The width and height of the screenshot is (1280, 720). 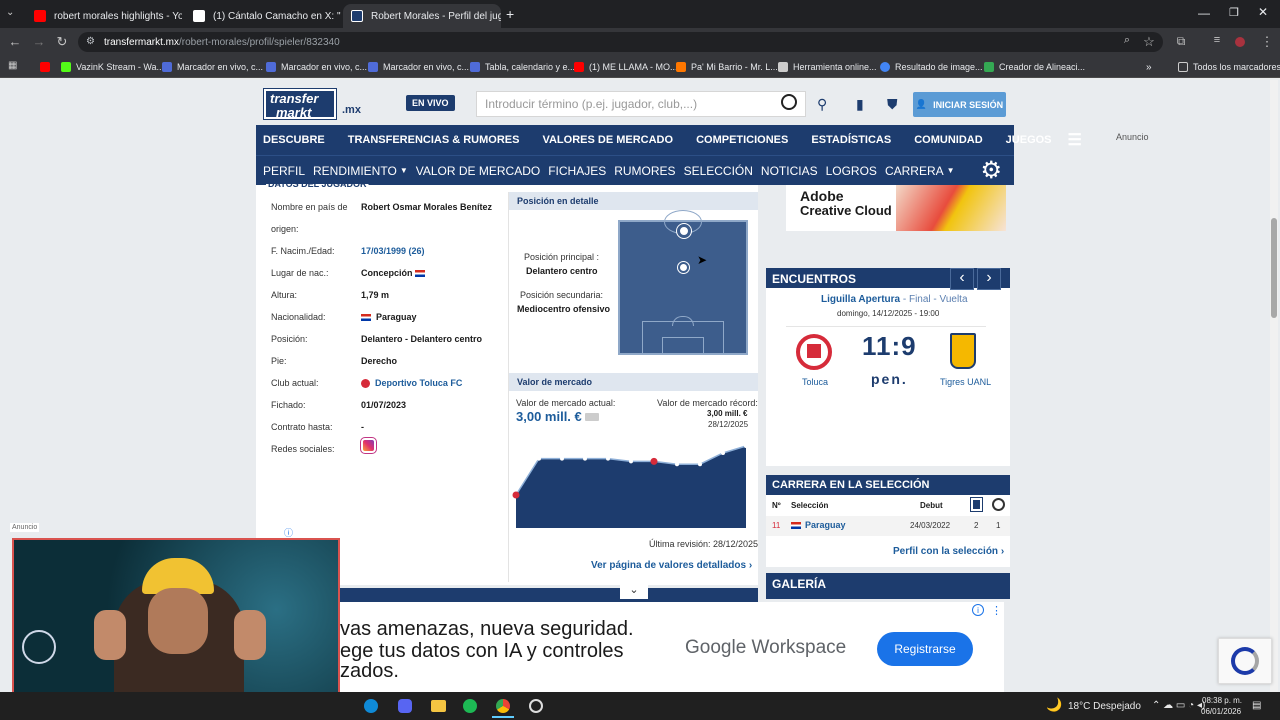 I want to click on tab-rendimiento: RENDIMIENTO, so click(x=355, y=171).